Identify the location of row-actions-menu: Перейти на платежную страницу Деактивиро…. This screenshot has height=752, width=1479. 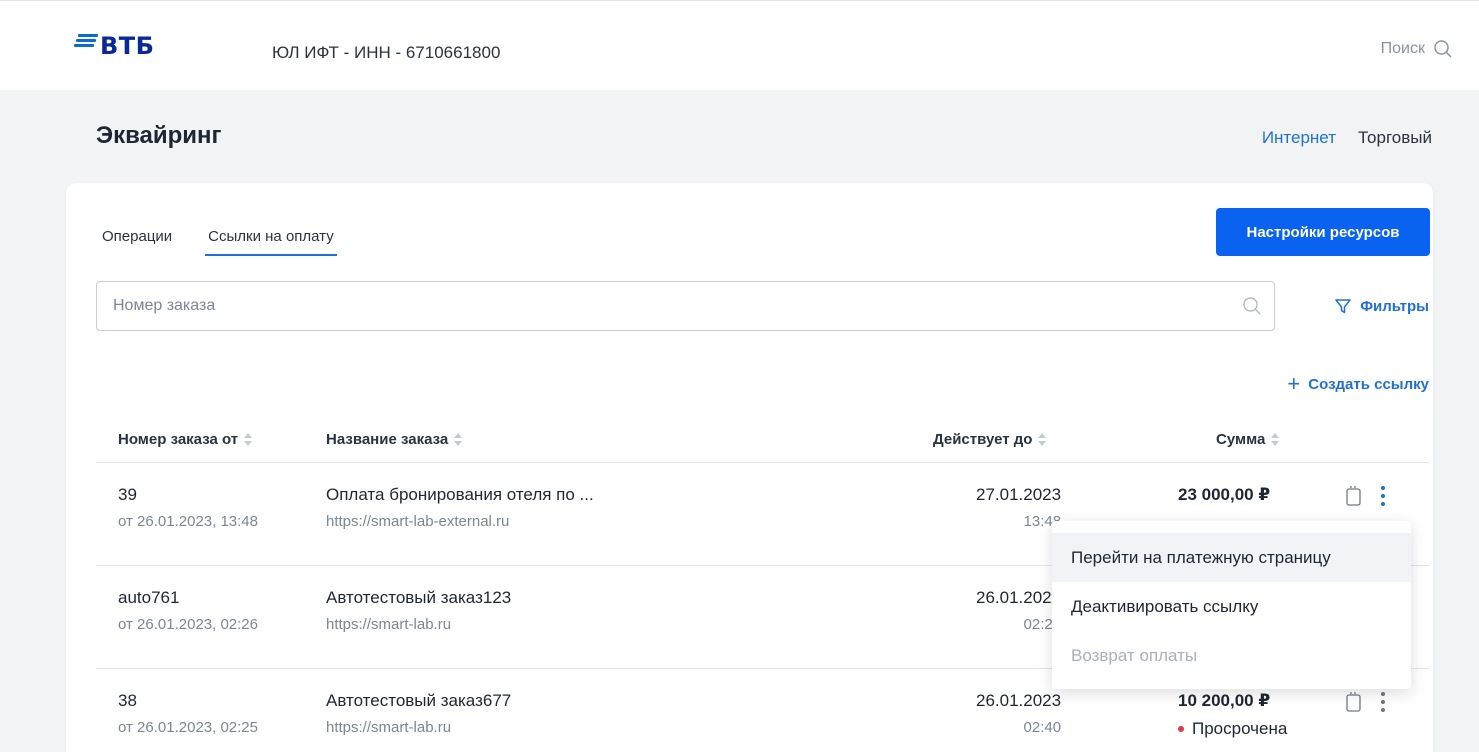
(1231, 605).